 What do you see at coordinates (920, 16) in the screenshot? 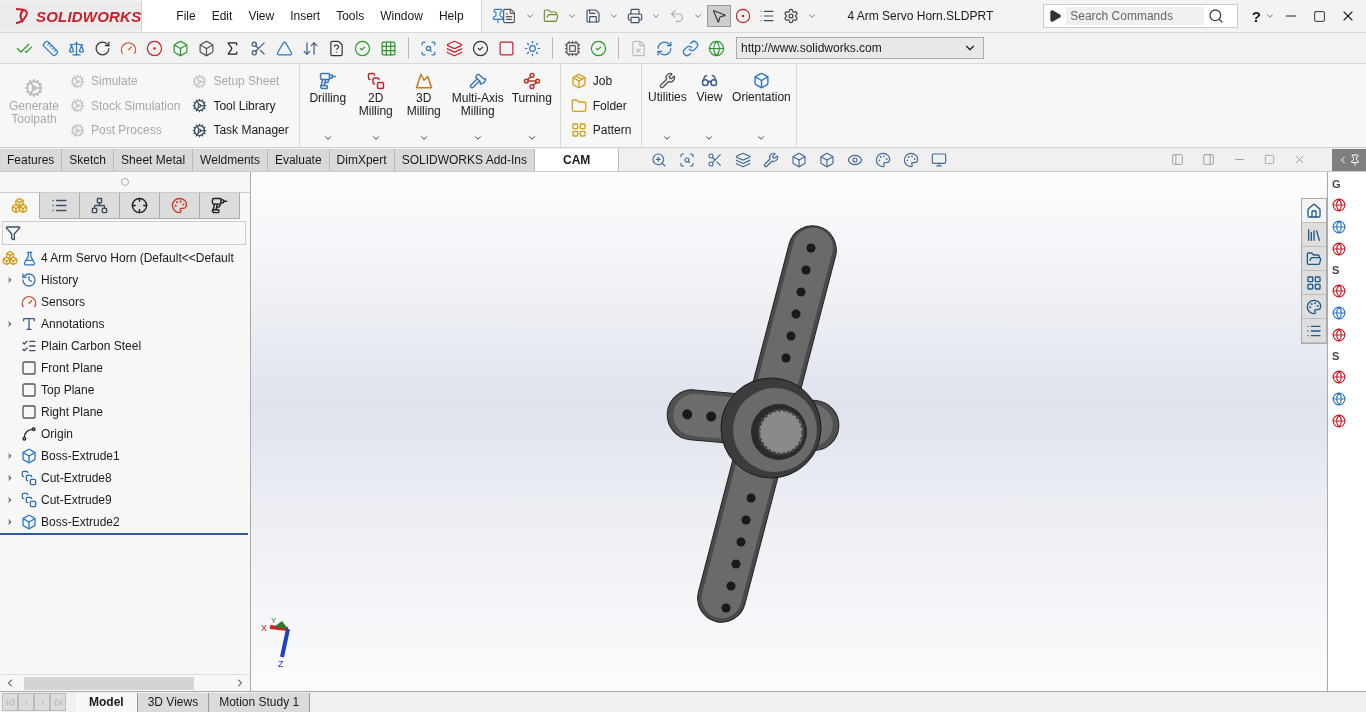
I see `document-title: 4 Arm Servo Horn.SLDPRT` at bounding box center [920, 16].